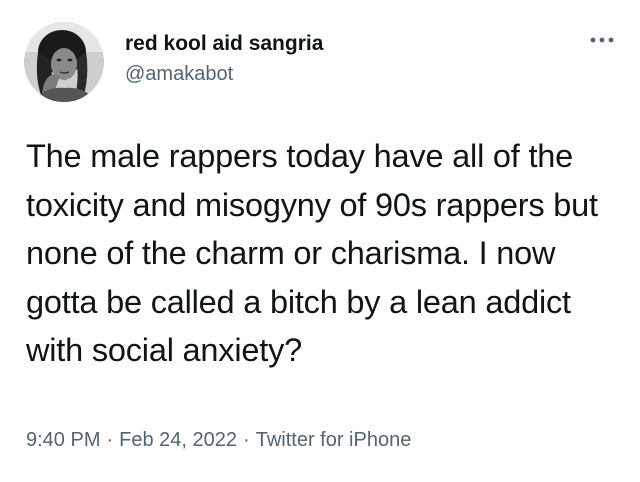 The height and width of the screenshot is (482, 640). I want to click on more-horizontal-icon, so click(602, 40).